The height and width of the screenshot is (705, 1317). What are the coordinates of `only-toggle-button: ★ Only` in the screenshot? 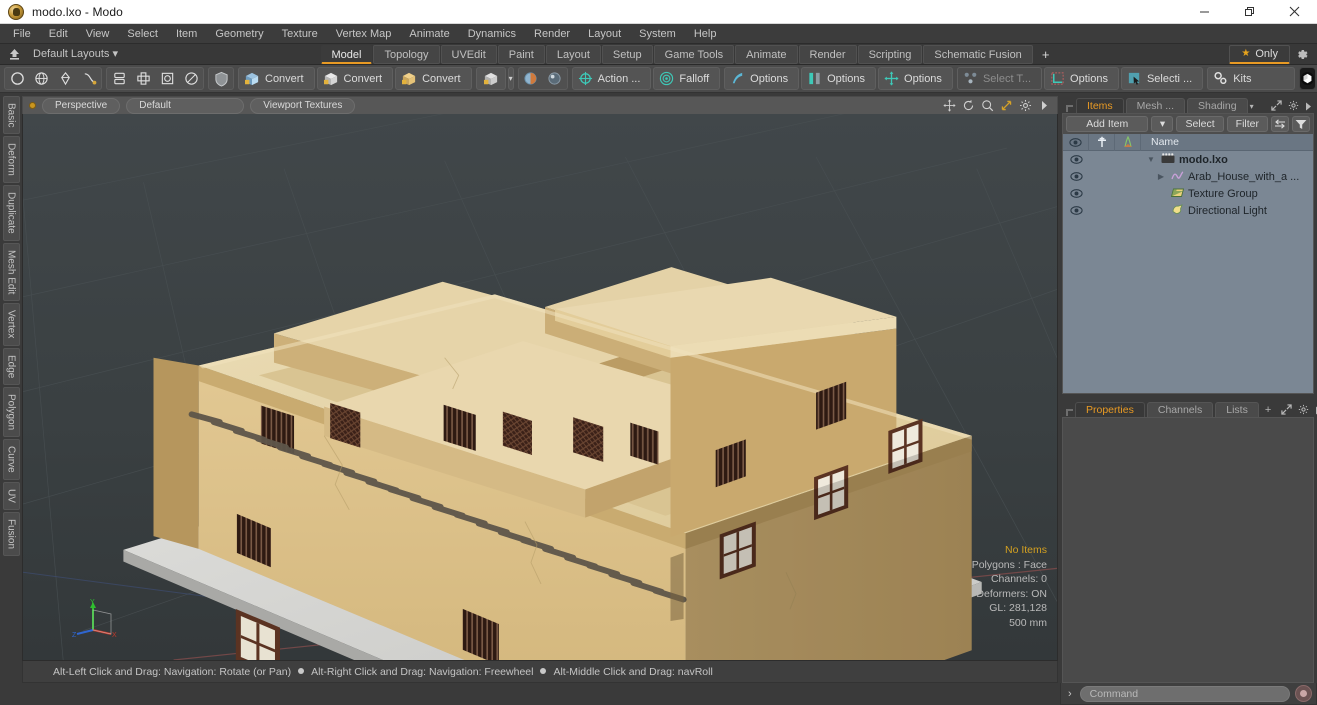 It's located at (1259, 54).